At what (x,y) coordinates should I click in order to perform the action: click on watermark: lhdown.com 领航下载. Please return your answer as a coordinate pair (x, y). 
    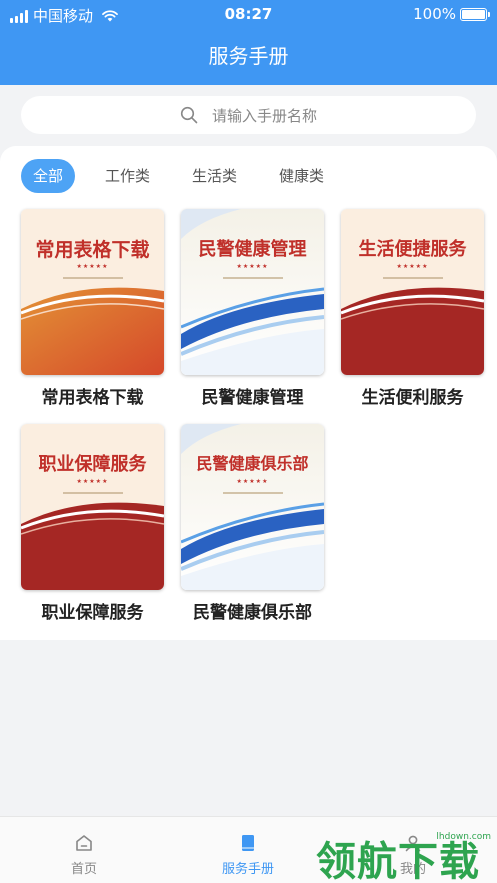
    Looking at the image, I should click on (406, 857).